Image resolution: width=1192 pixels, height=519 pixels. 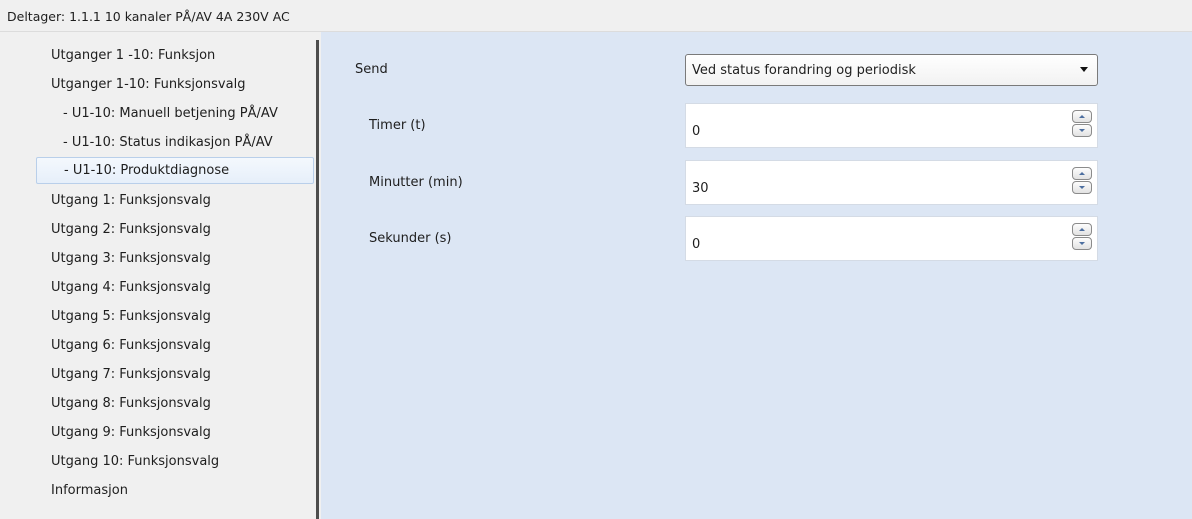 What do you see at coordinates (410, 238) in the screenshot?
I see `sekunder-label: Sekunder (s)` at bounding box center [410, 238].